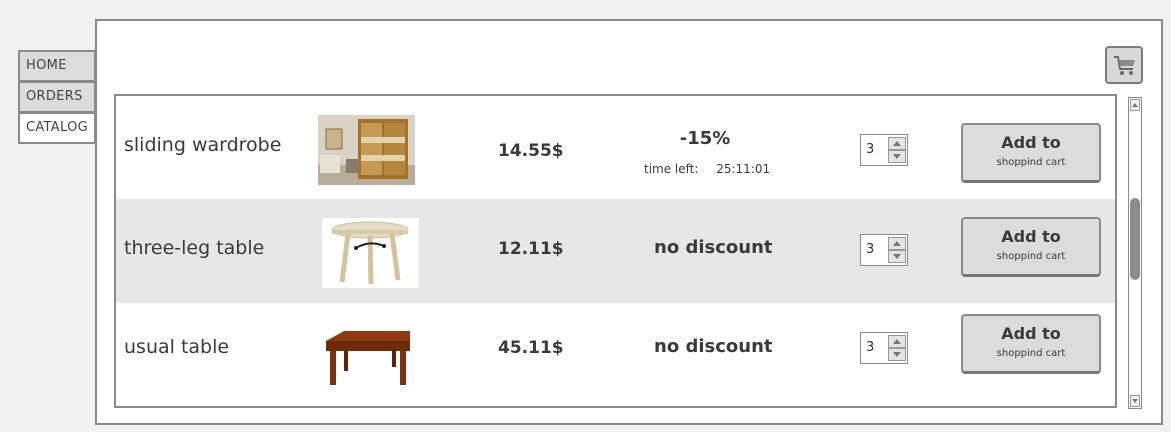 The image size is (1171, 432). I want to click on product-price: 45.11$, so click(531, 348).